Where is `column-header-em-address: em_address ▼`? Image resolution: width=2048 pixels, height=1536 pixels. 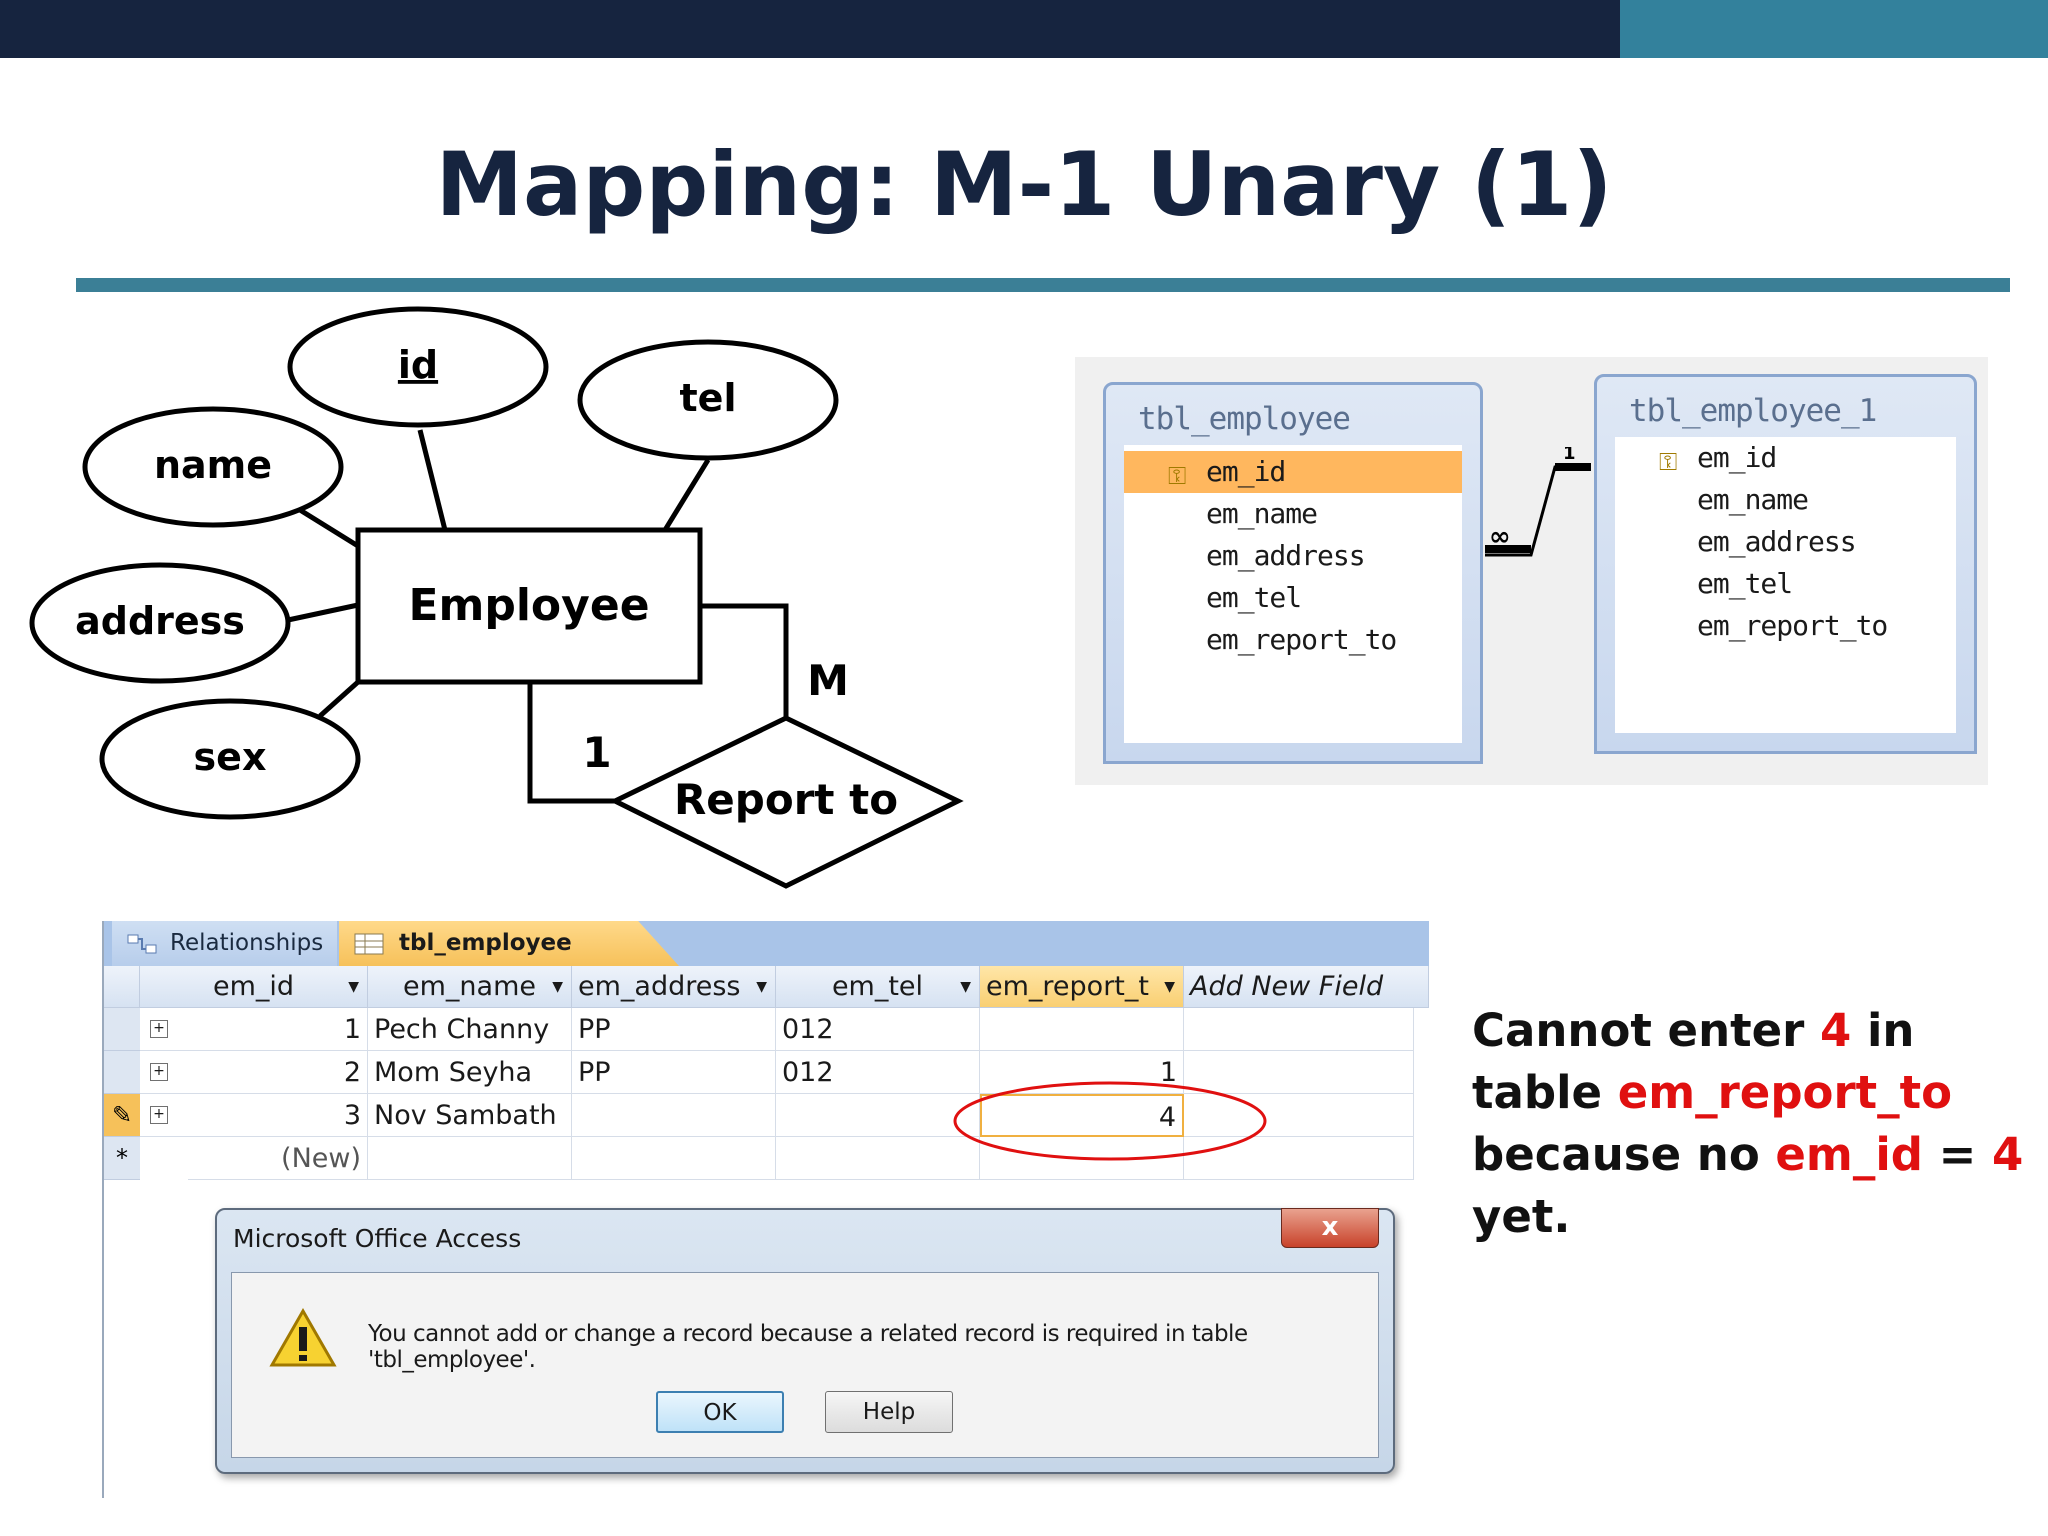
column-header-em-address: em_address ▼ is located at coordinates (674, 987).